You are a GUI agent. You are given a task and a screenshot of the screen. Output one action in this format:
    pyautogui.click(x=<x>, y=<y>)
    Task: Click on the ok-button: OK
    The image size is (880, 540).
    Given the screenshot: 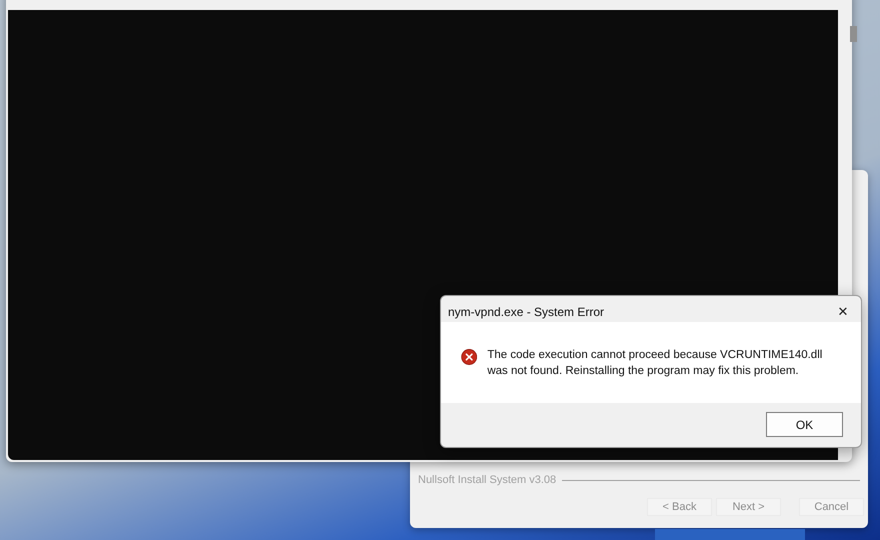 What is the action you would take?
    pyautogui.click(x=804, y=424)
    